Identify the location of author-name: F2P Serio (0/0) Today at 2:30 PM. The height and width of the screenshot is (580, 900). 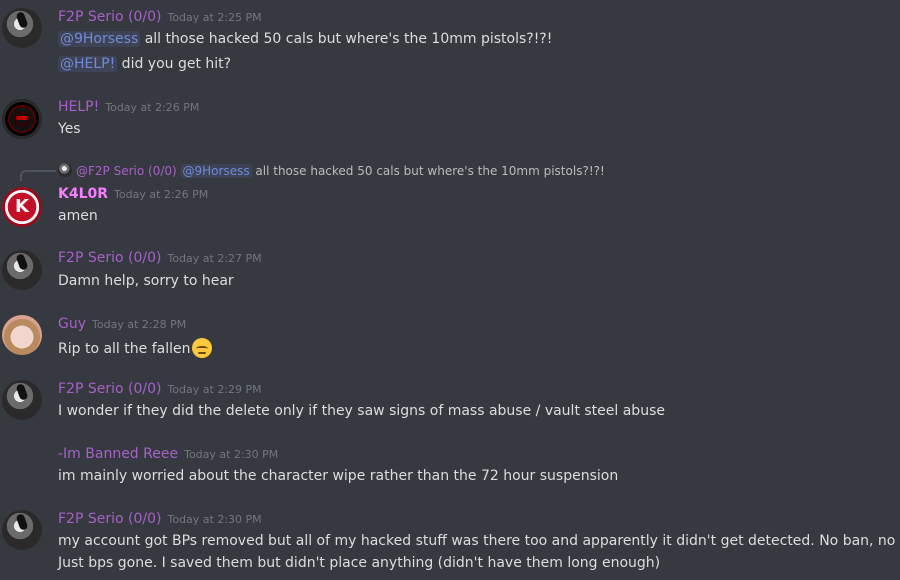
(160, 519).